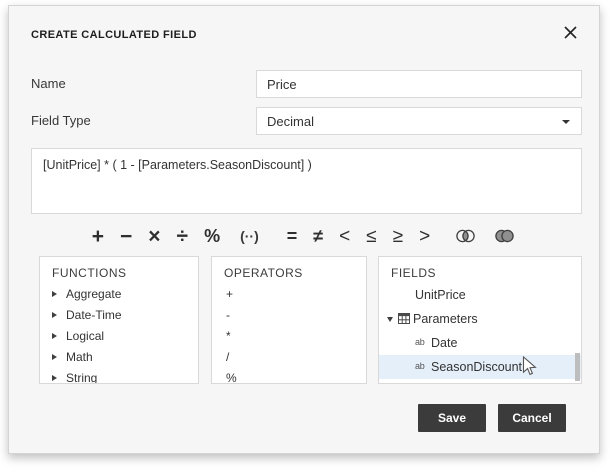 This screenshot has width=610, height=472. Describe the element at coordinates (94, 314) in the screenshot. I see `function-category-label: Date-Time` at that location.